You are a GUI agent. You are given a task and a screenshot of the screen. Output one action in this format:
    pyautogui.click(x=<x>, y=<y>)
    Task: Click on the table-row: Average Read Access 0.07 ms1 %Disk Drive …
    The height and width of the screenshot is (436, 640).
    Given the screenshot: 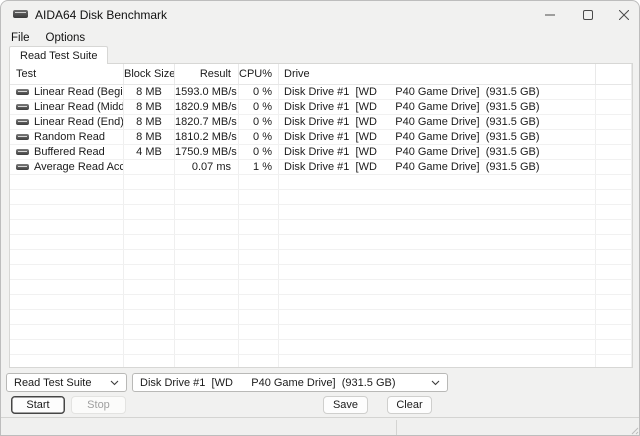 What is the action you would take?
    pyautogui.click(x=321, y=167)
    